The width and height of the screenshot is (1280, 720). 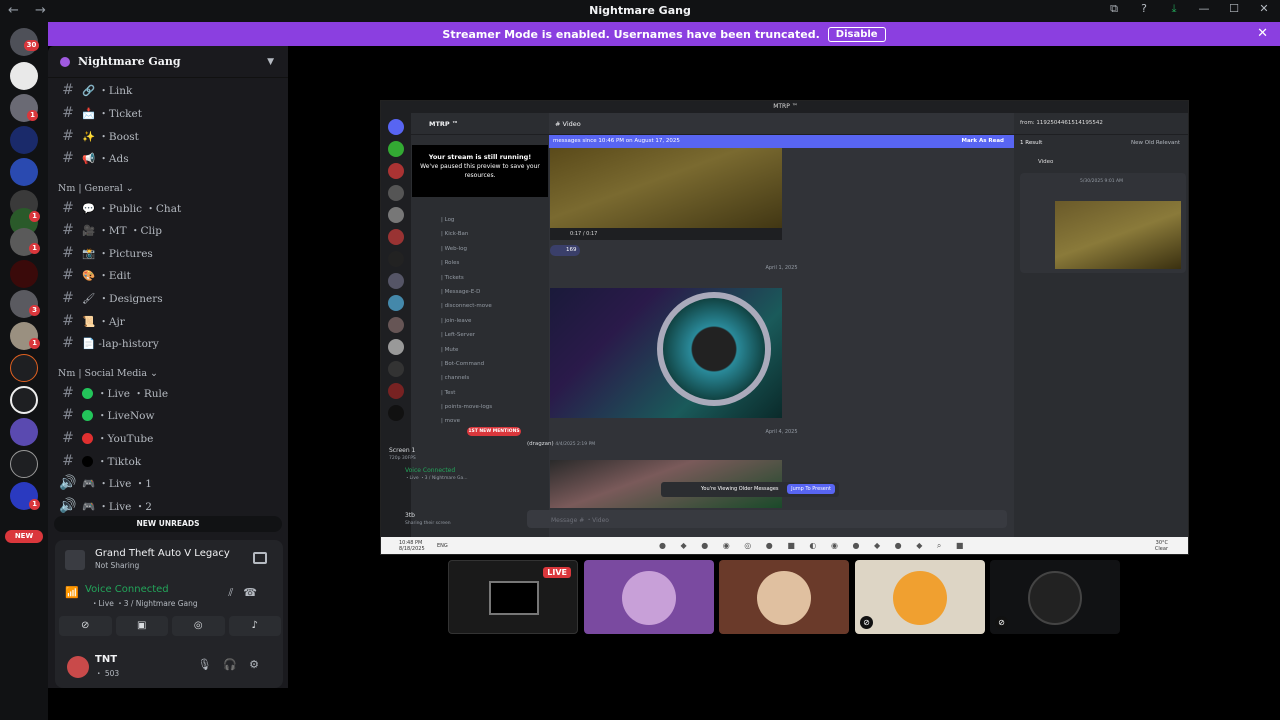 What do you see at coordinates (236, 664) in the screenshot?
I see `headphones-icon: 🎧` at bounding box center [236, 664].